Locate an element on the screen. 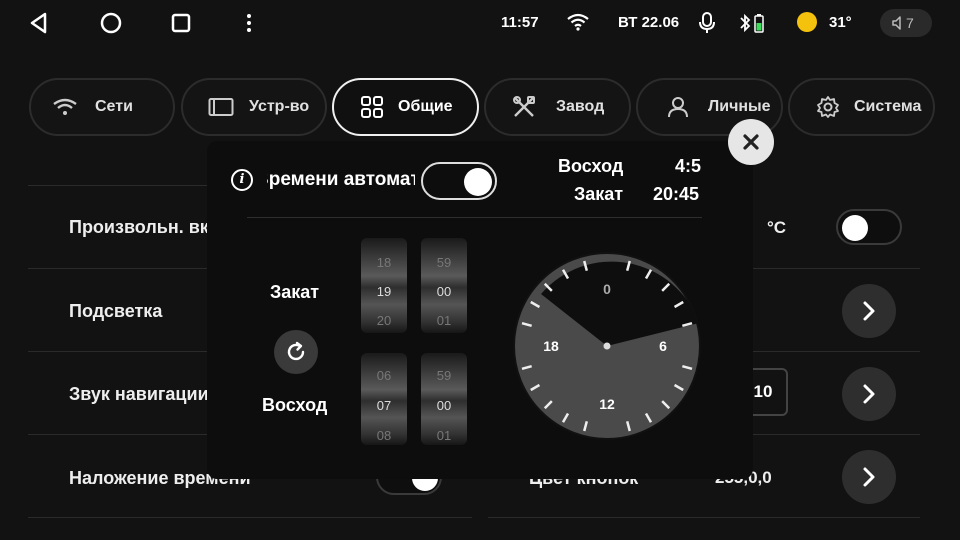 The width and height of the screenshot is (960, 540). wheel-value: 08 is located at coordinates (384, 435).